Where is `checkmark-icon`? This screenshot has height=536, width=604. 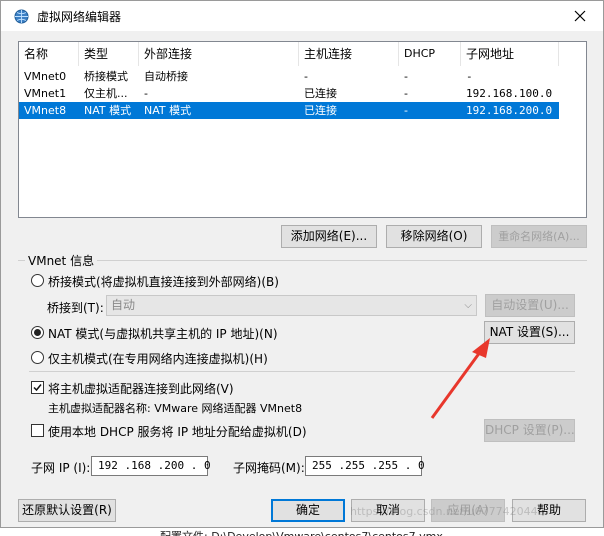 checkmark-icon is located at coordinates (37, 388).